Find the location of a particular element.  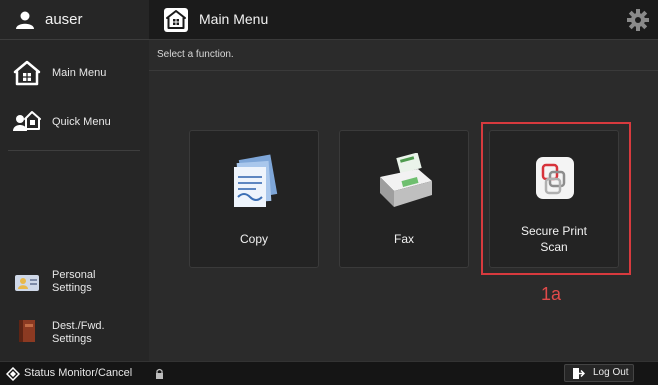

sidebar-divider is located at coordinates (74, 150).